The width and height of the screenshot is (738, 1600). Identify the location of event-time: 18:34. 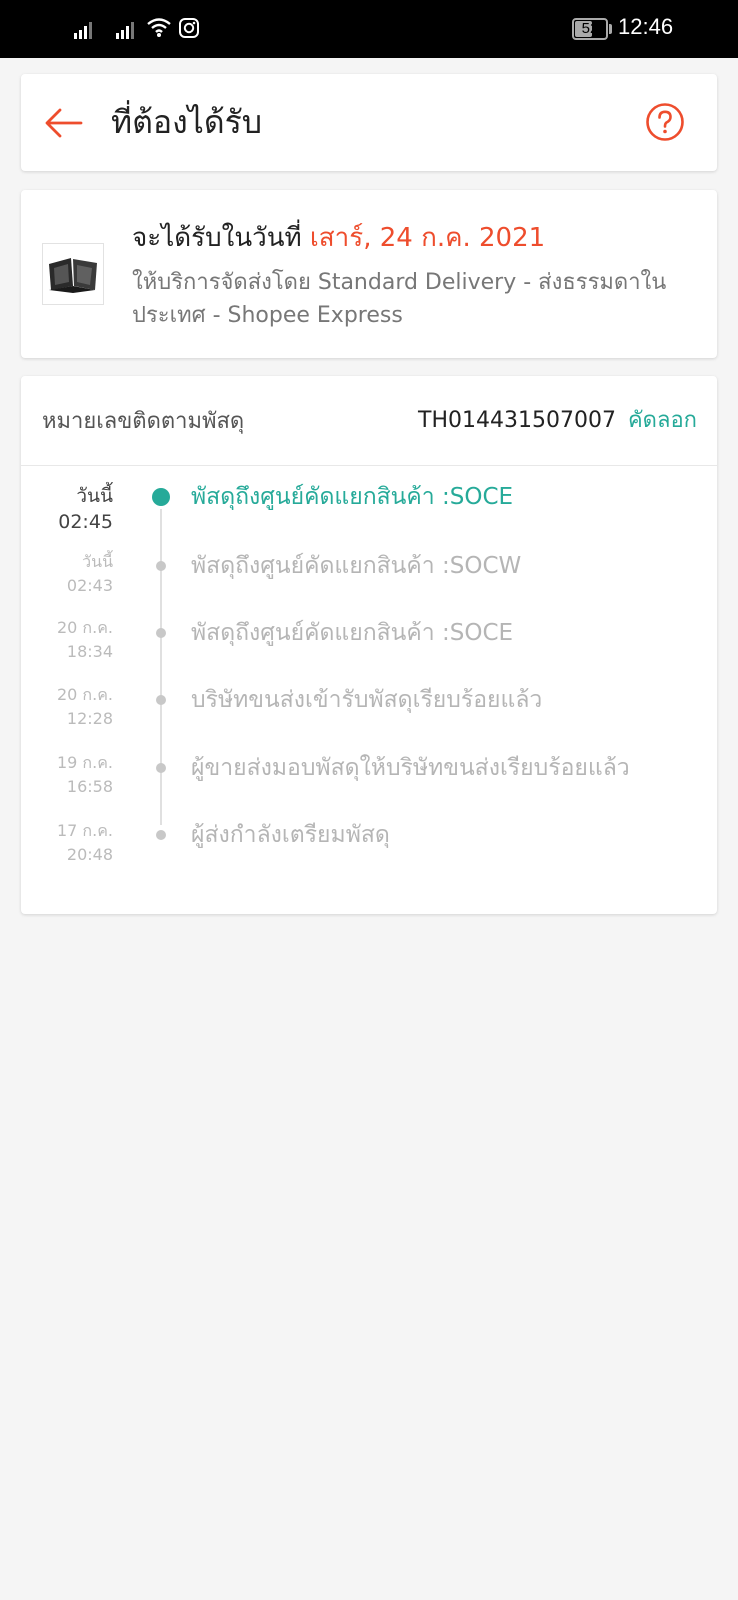
(89, 651).